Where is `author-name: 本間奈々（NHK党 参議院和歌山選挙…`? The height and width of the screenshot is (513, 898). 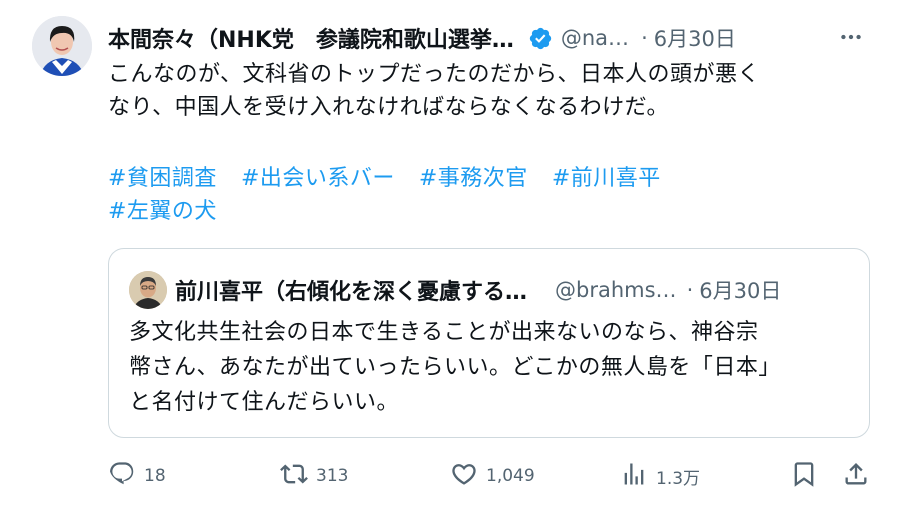 author-name: 本間奈々（NHK党 参議院和歌山選挙… is located at coordinates (311, 38).